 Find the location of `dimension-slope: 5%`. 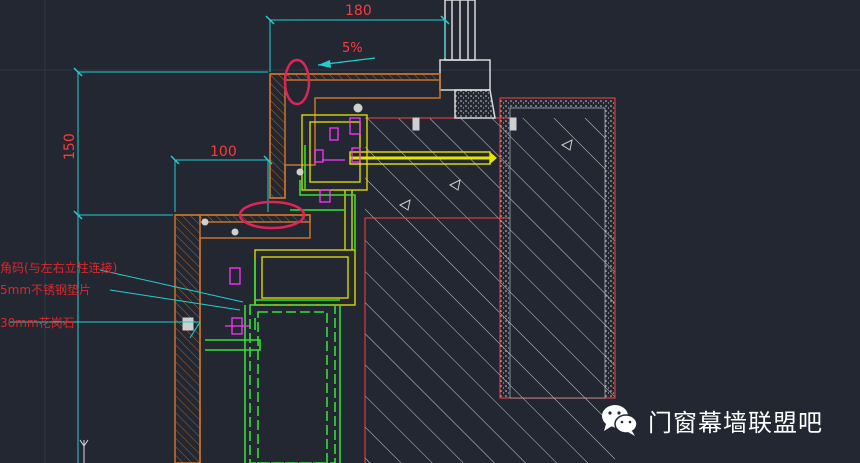

dimension-slope: 5% is located at coordinates (352, 48).